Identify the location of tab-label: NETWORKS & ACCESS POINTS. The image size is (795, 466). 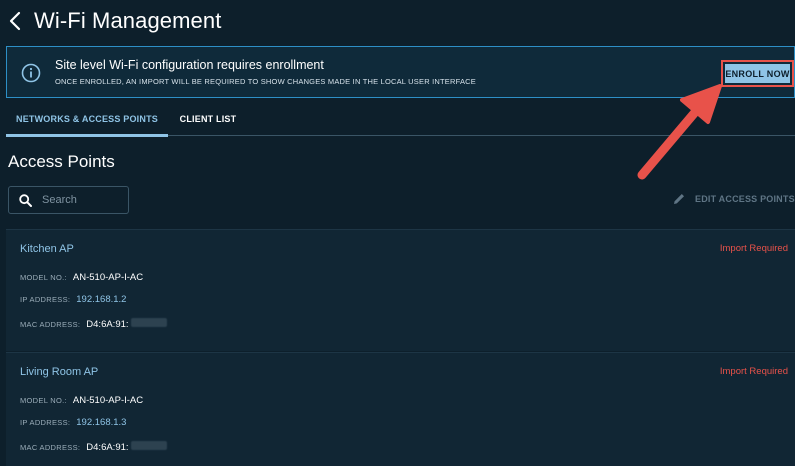
(87, 119).